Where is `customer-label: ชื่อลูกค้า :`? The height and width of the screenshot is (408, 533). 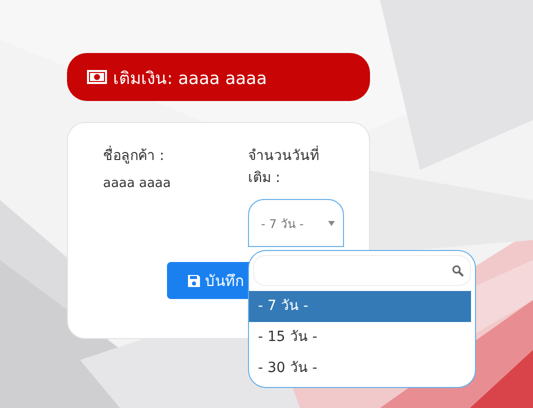 customer-label: ชื่อลูกค้า : is located at coordinates (175, 156).